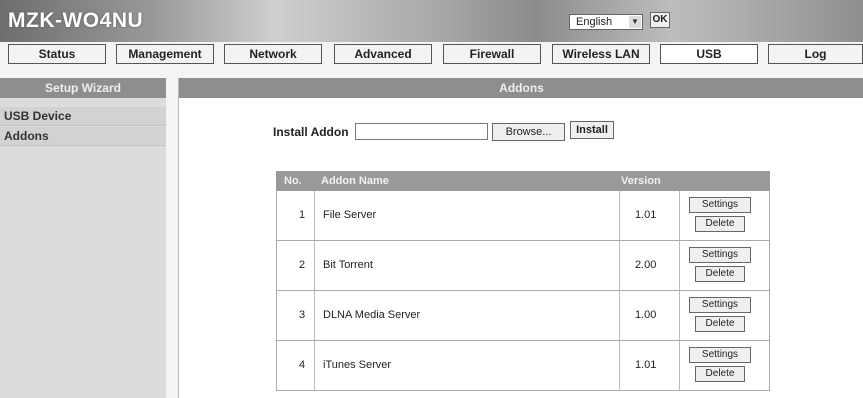 The height and width of the screenshot is (398, 863). I want to click on row-number: 3, so click(302, 315).